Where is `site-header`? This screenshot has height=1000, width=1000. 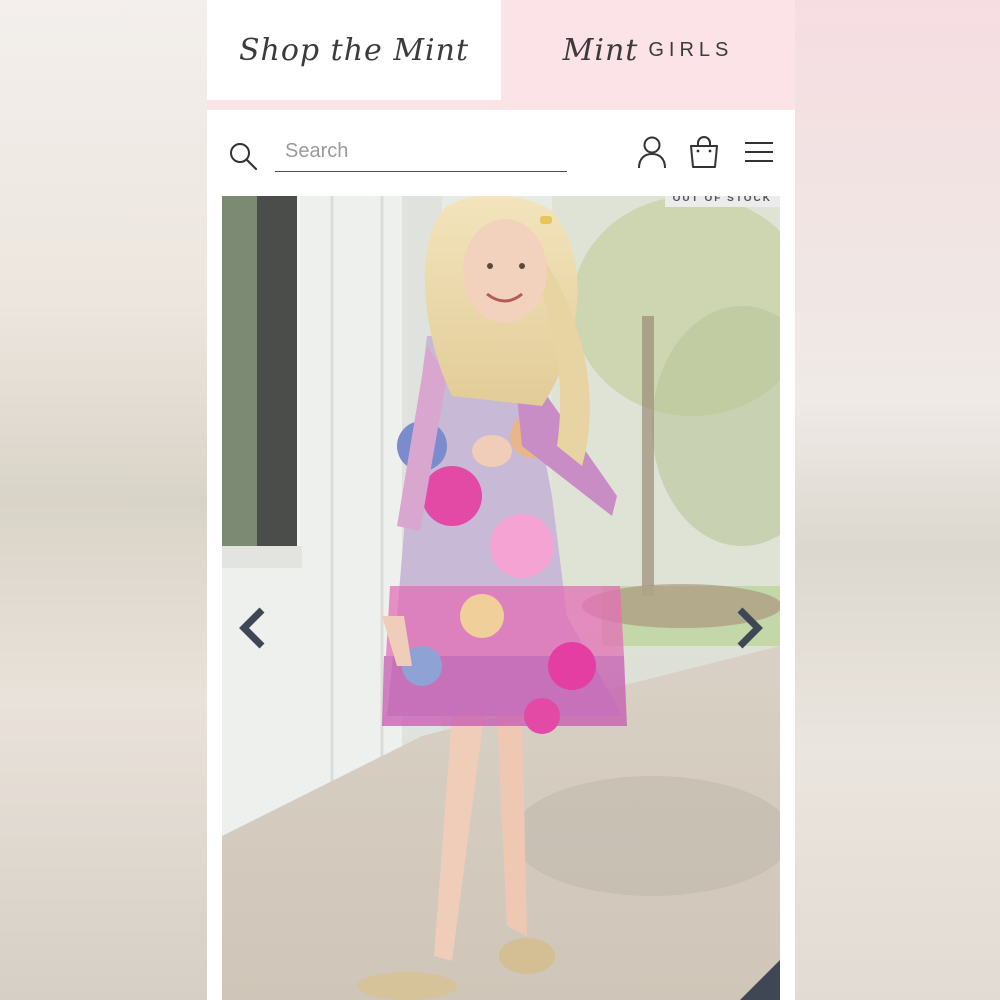 site-header is located at coordinates (501, 153).